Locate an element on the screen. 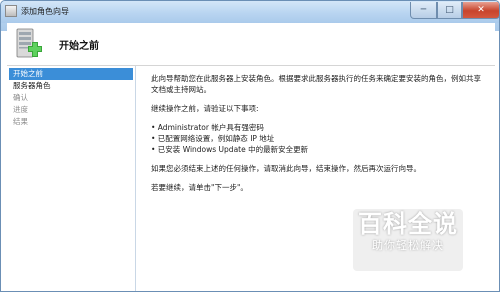 This screenshot has width=500, height=292. list-item: • 已配置网络设置，例如静态 IP 地址 is located at coordinates (213, 138).